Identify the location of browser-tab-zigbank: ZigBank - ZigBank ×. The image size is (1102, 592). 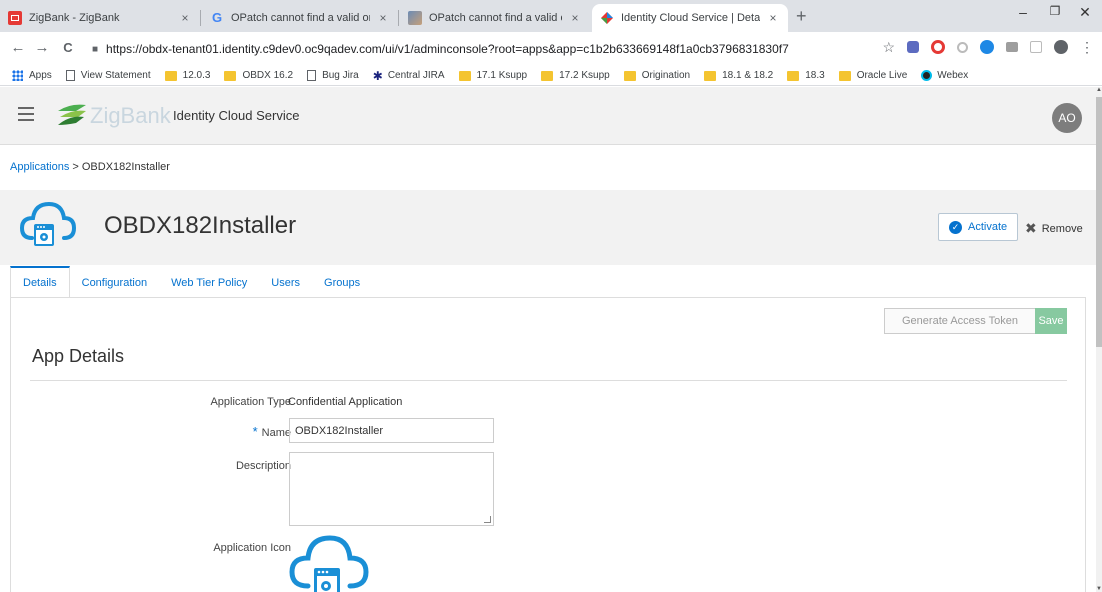
(100, 18).